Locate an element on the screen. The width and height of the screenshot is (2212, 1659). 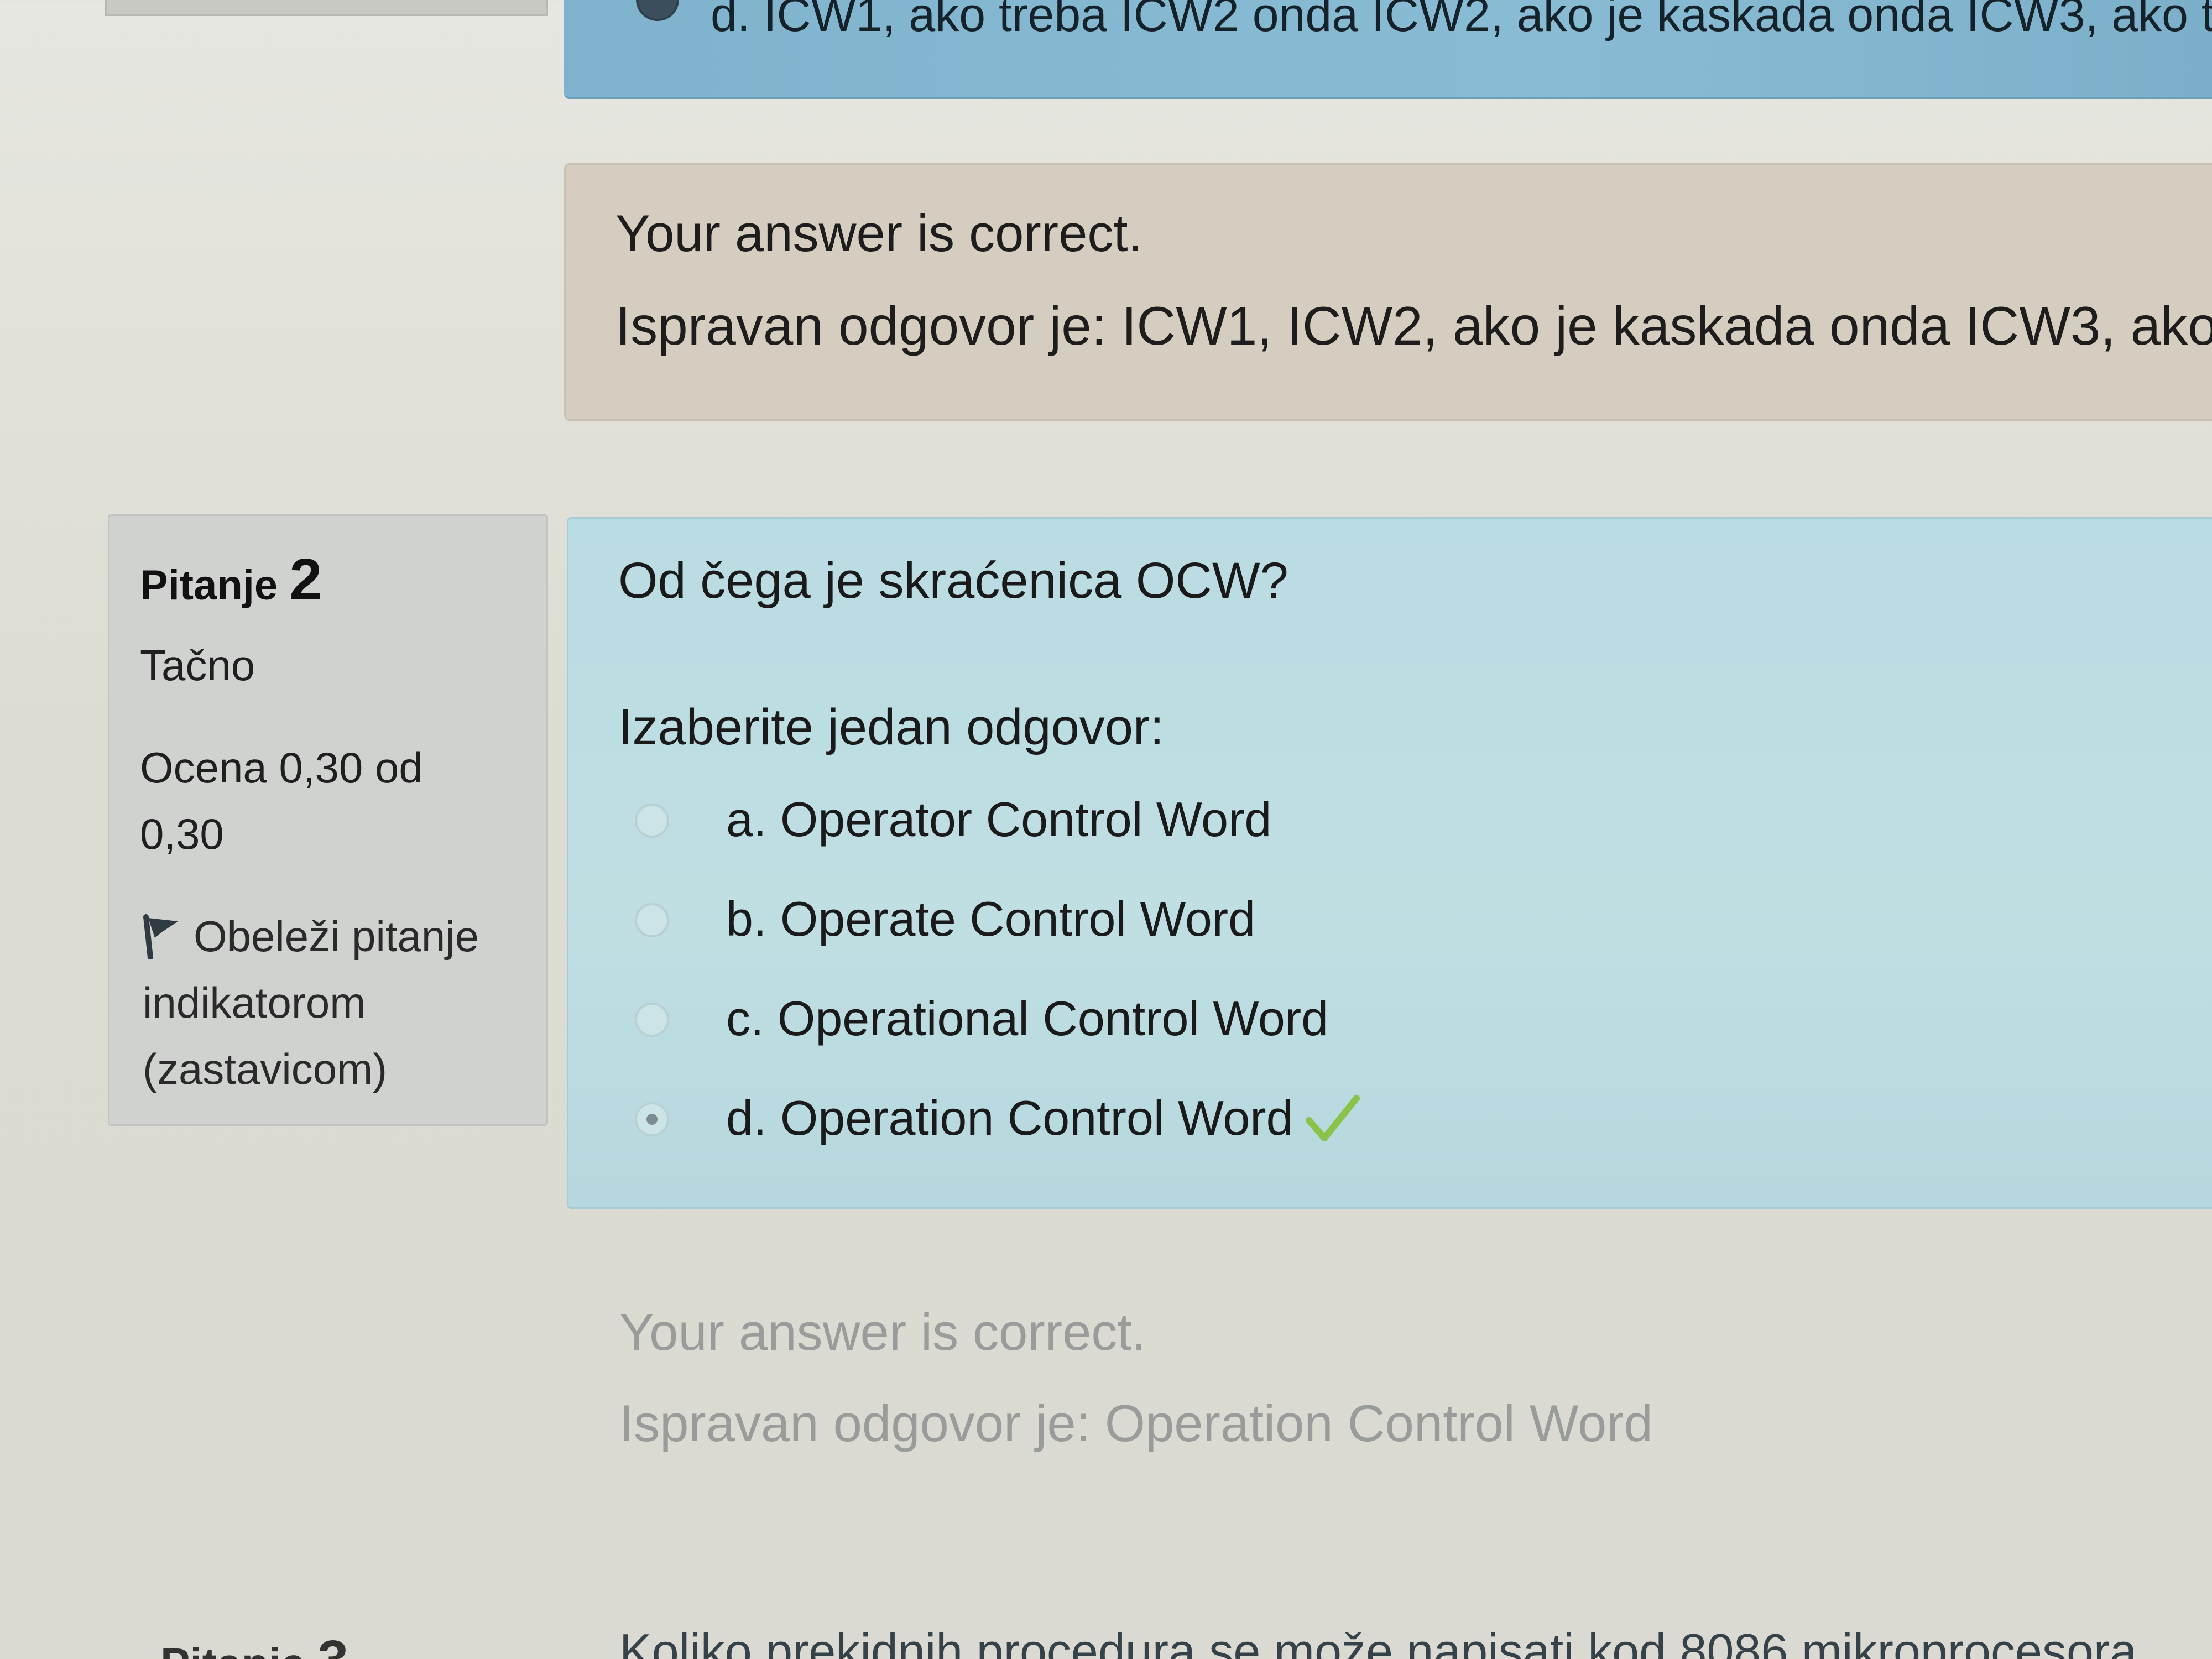
answer-radio-a is located at coordinates (652, 821).